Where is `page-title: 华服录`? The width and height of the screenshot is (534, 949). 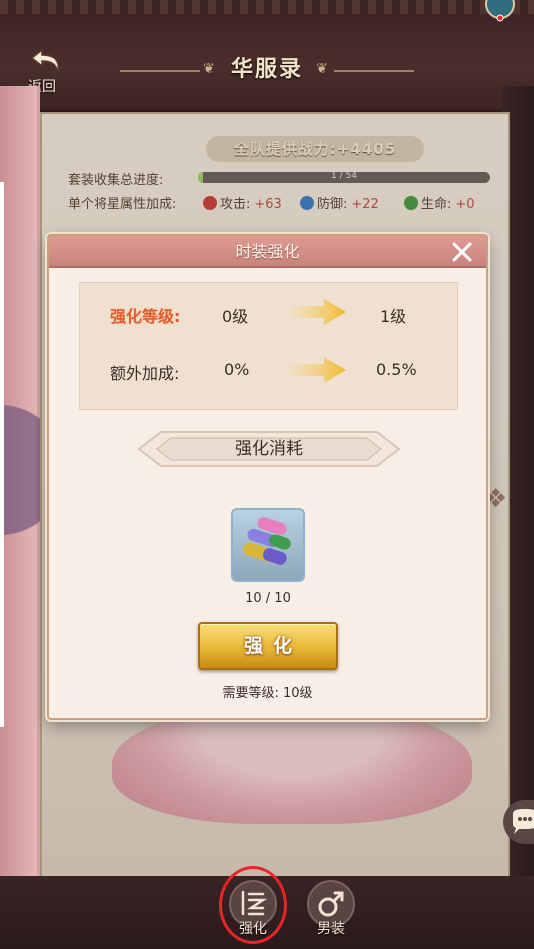
page-title: 华服录 is located at coordinates (266, 69).